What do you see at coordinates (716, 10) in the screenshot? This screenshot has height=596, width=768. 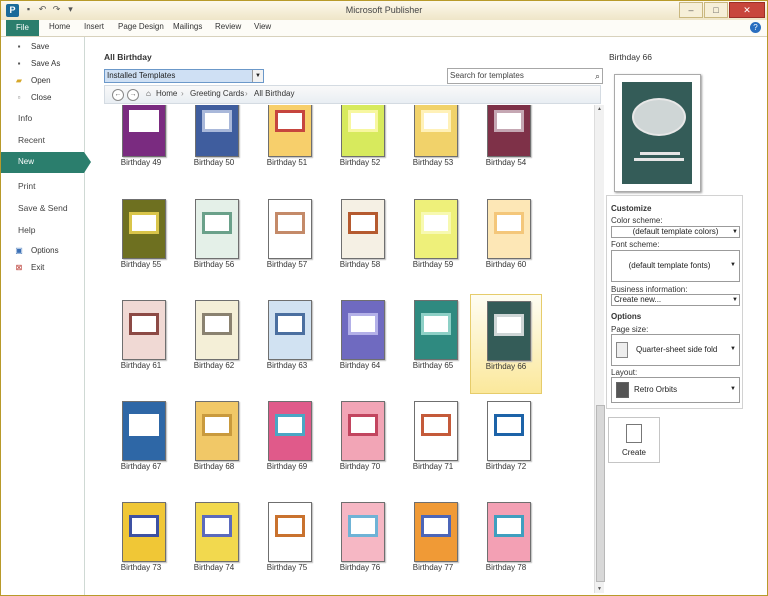 I see `maximize-button: □` at bounding box center [716, 10].